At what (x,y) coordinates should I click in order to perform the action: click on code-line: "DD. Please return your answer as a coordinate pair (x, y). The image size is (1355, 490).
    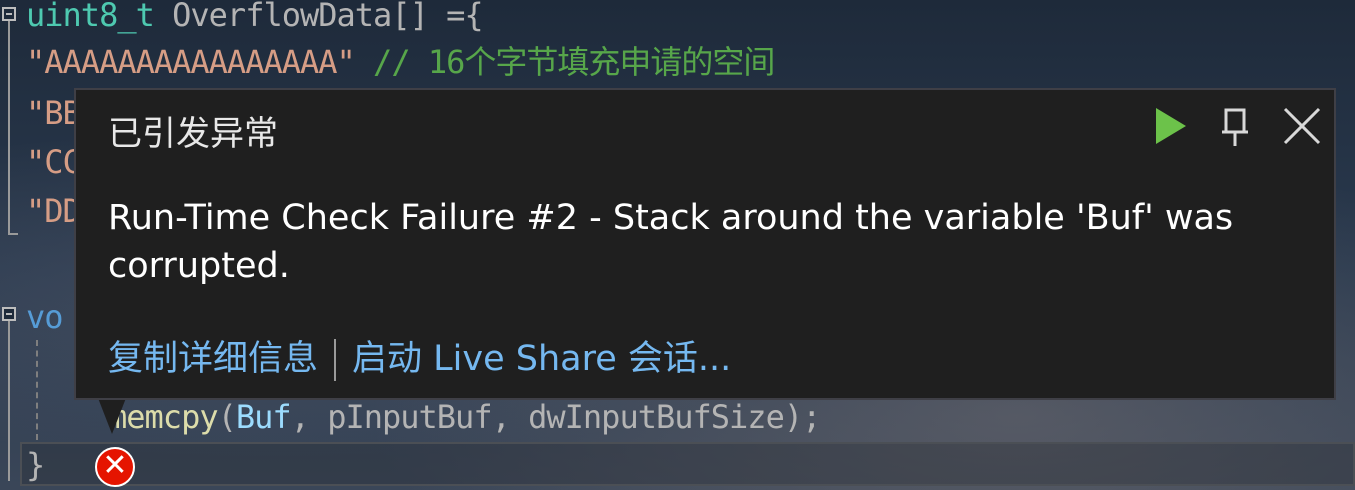
    Looking at the image, I should click on (54, 211).